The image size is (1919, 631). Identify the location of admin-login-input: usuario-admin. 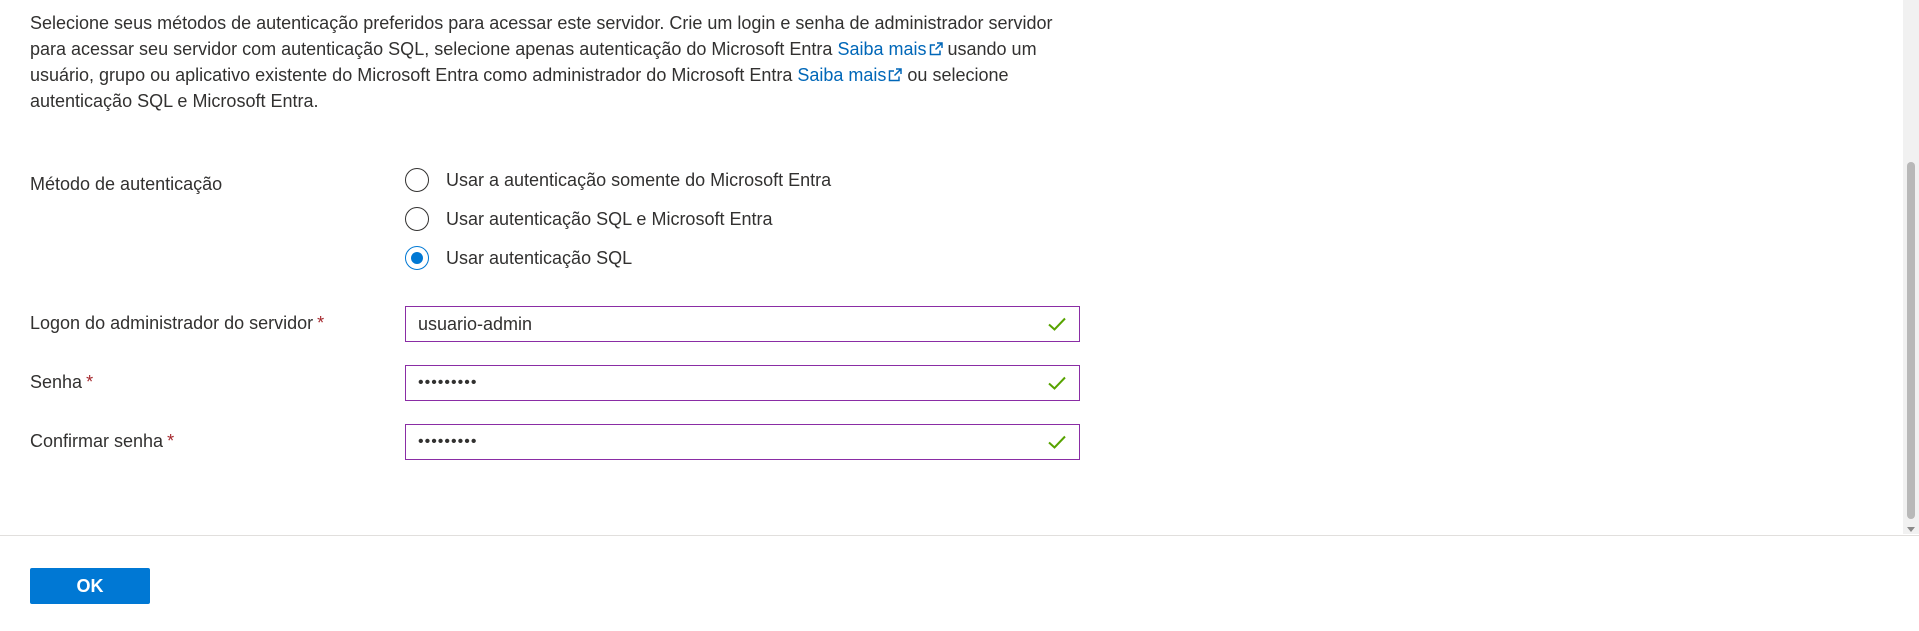
(742, 324).